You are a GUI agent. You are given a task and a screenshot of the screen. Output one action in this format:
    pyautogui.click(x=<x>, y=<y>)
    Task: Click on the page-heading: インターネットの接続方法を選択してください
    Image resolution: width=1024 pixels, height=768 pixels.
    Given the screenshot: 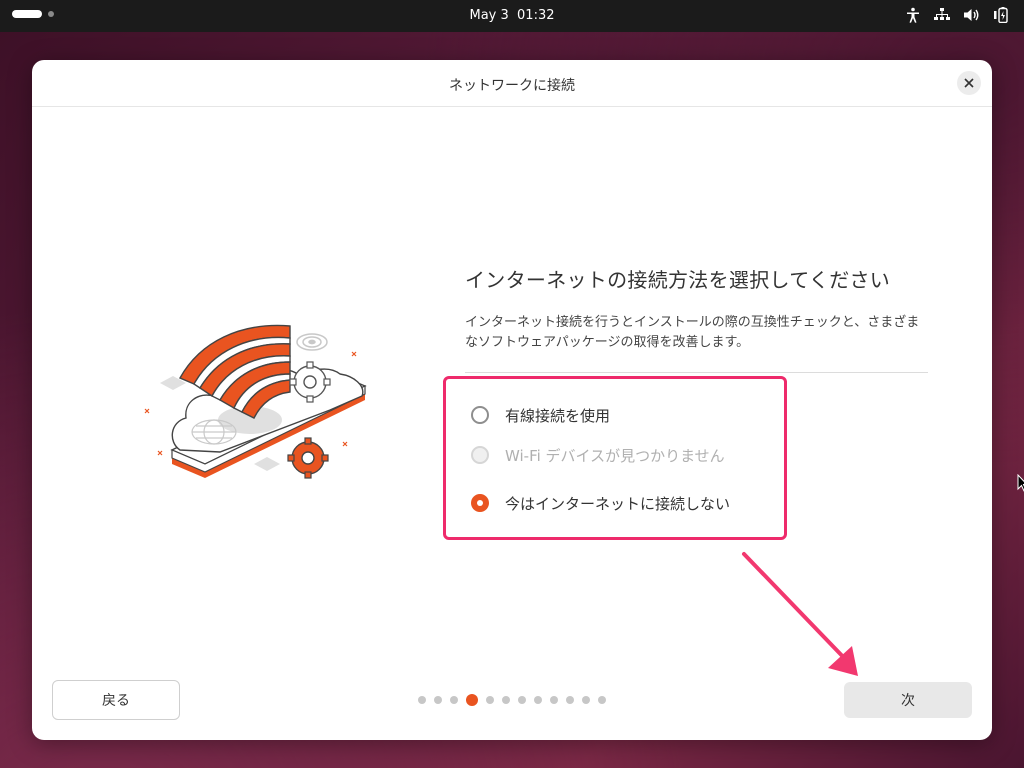 What is the action you would take?
    pyautogui.click(x=678, y=280)
    